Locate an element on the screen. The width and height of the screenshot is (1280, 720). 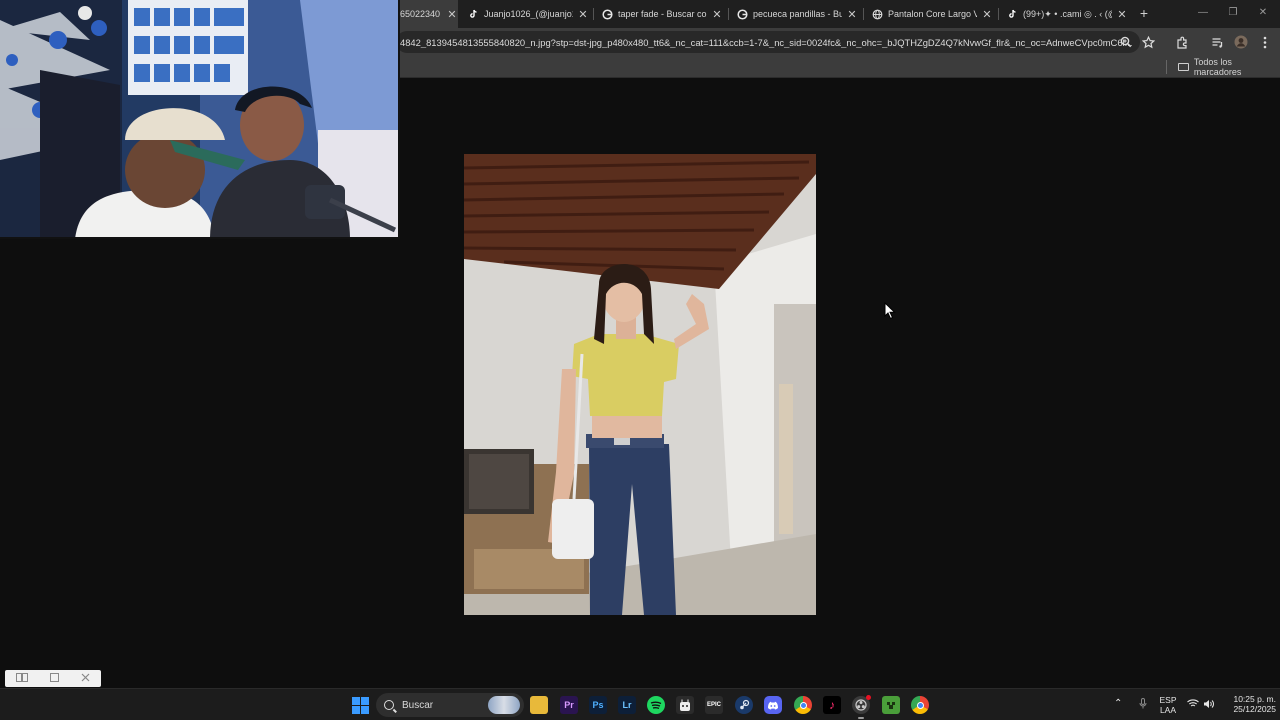
menu-kebab-icon is located at coordinates (1265, 42).